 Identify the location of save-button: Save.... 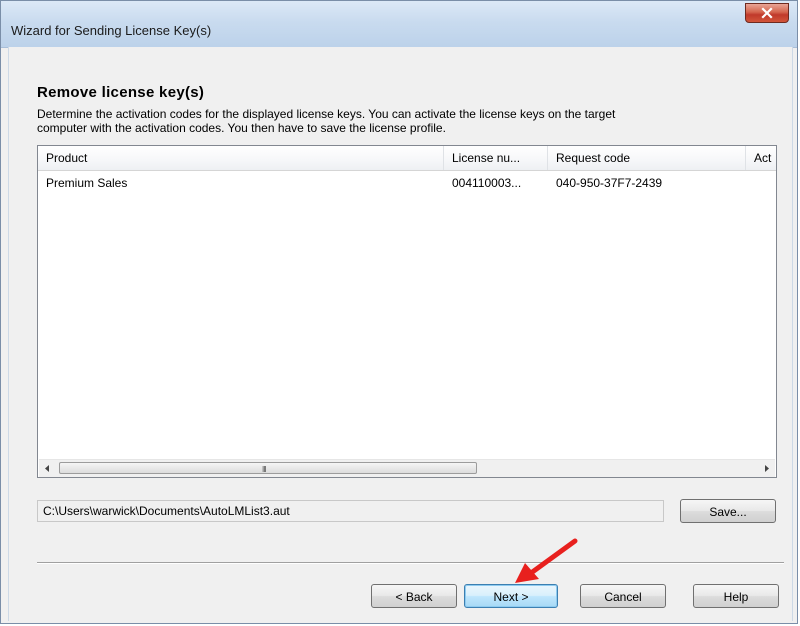
(728, 511).